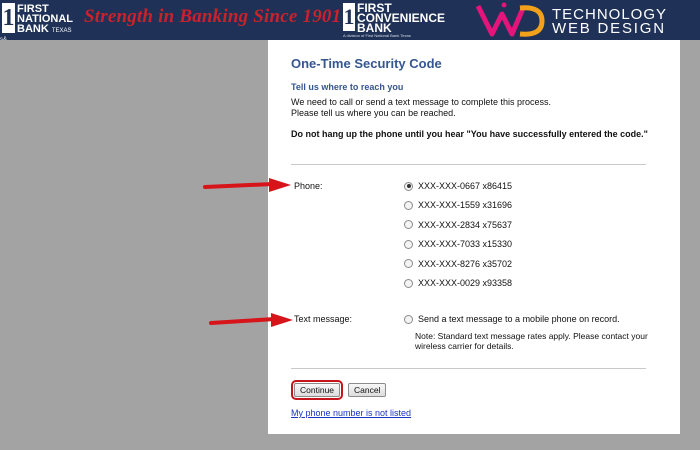  What do you see at coordinates (510, 19) in the screenshot?
I see `web-design-logo-icon` at bounding box center [510, 19].